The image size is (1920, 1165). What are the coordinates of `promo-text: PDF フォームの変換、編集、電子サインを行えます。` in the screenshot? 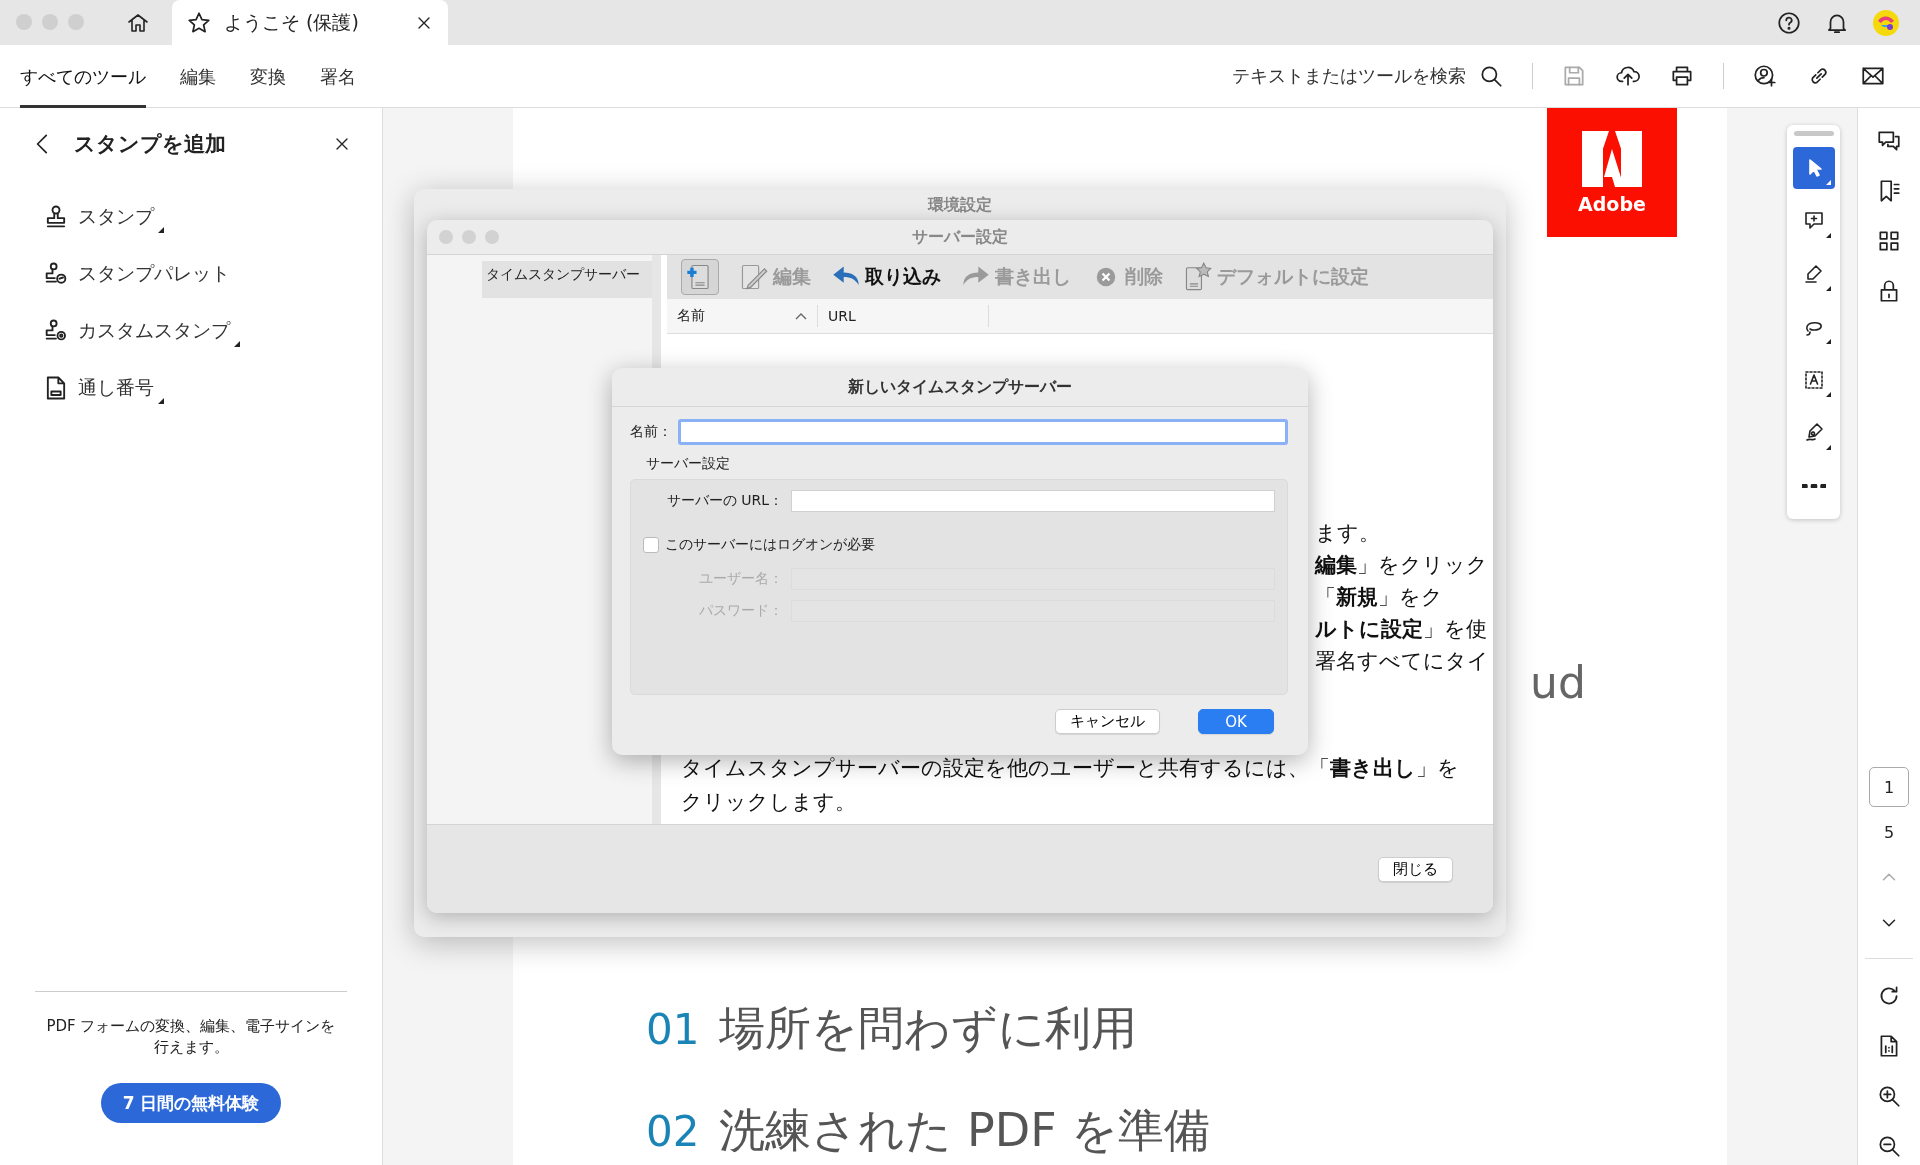 It's located at (191, 1037).